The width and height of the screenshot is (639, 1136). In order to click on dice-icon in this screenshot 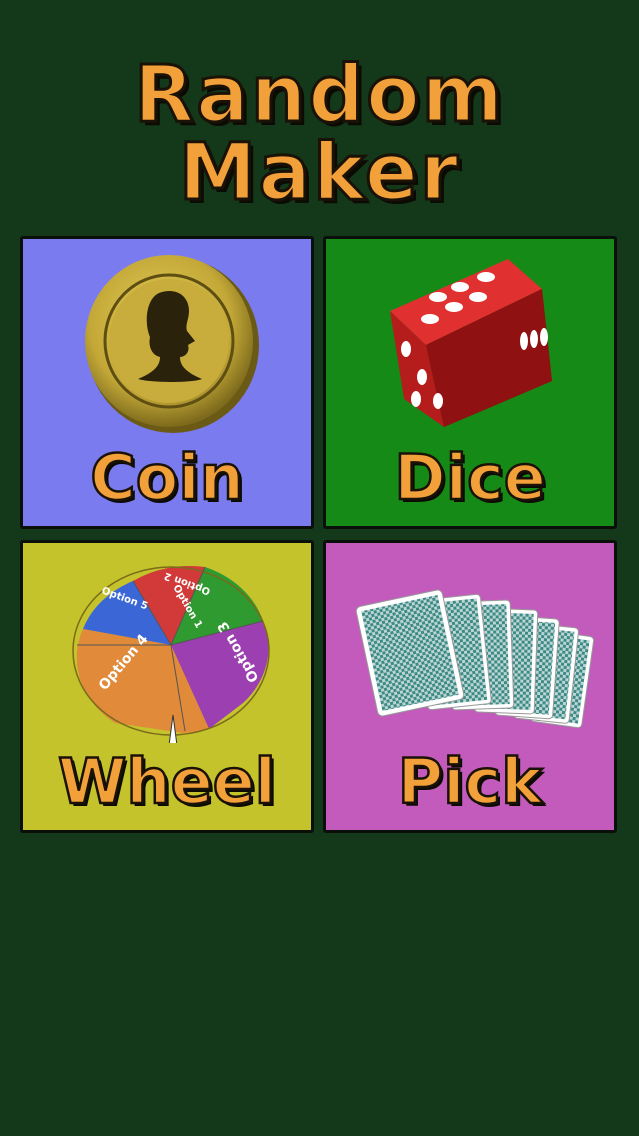, I will do `click(471, 343)`.